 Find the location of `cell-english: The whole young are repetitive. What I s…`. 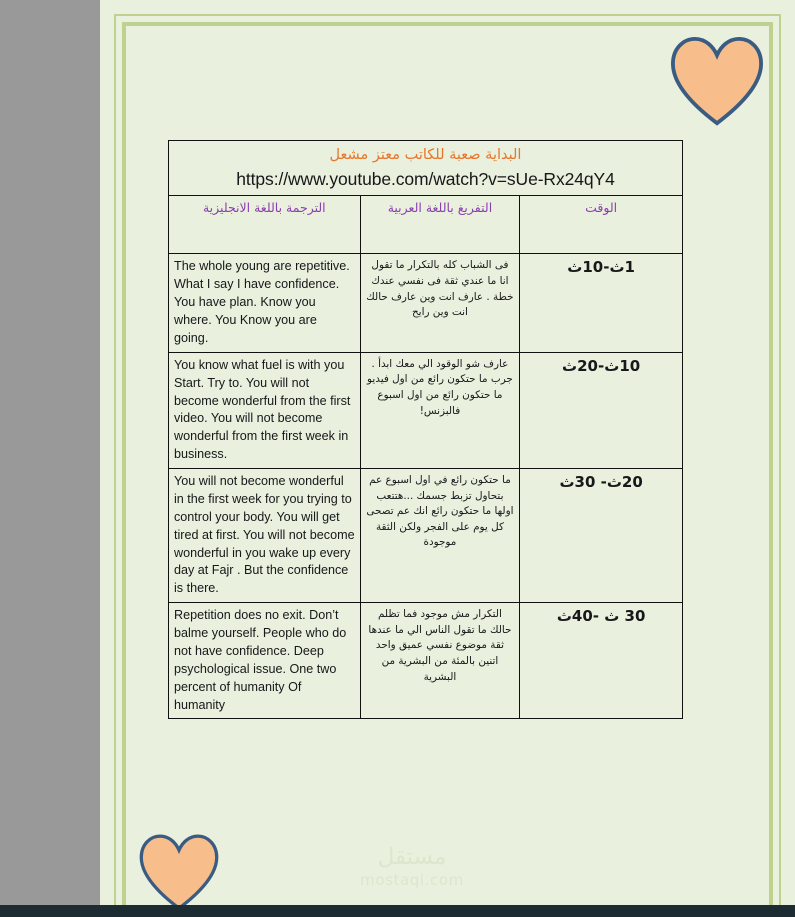

cell-english: The whole young are repetitive. What I s… is located at coordinates (264, 303).